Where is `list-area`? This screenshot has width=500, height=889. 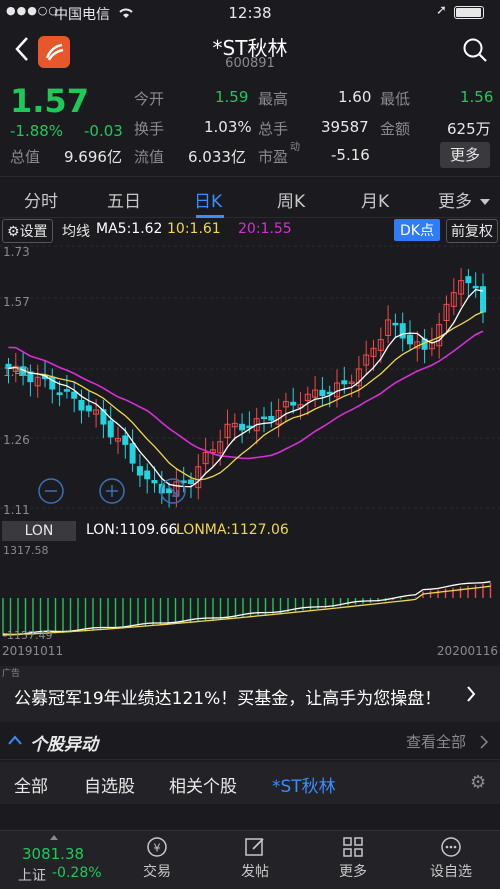 list-area is located at coordinates (250, 817).